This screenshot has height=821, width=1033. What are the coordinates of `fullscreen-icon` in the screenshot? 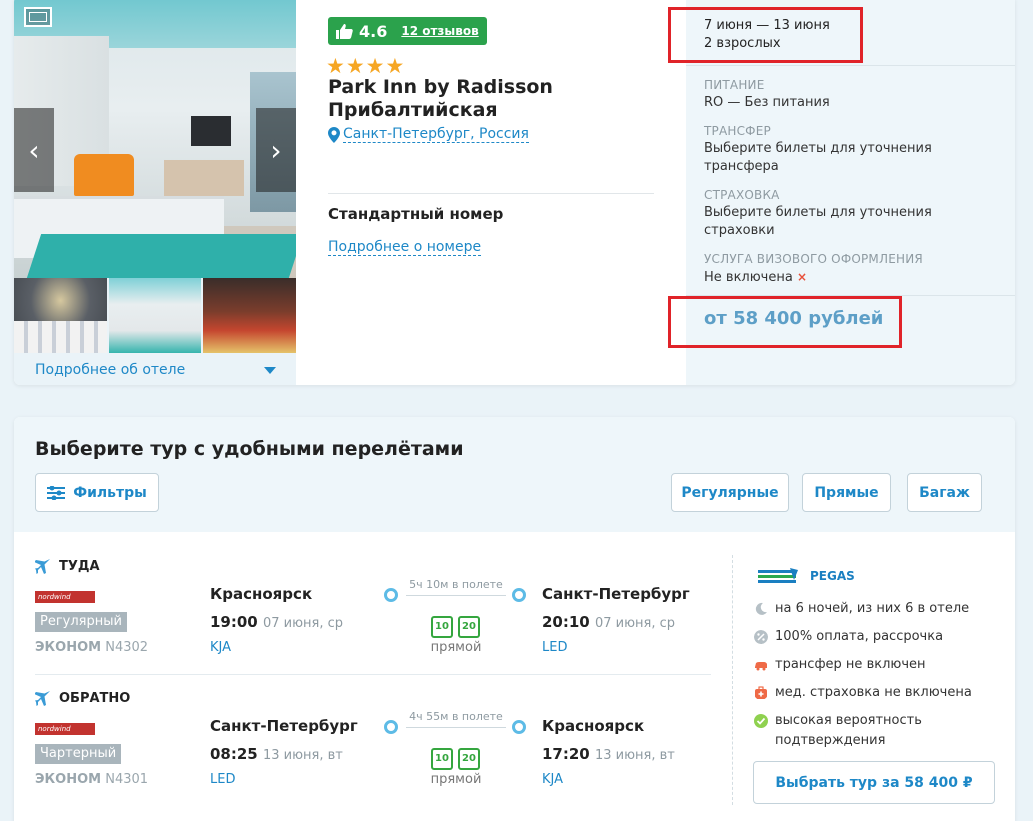 It's located at (38, 17).